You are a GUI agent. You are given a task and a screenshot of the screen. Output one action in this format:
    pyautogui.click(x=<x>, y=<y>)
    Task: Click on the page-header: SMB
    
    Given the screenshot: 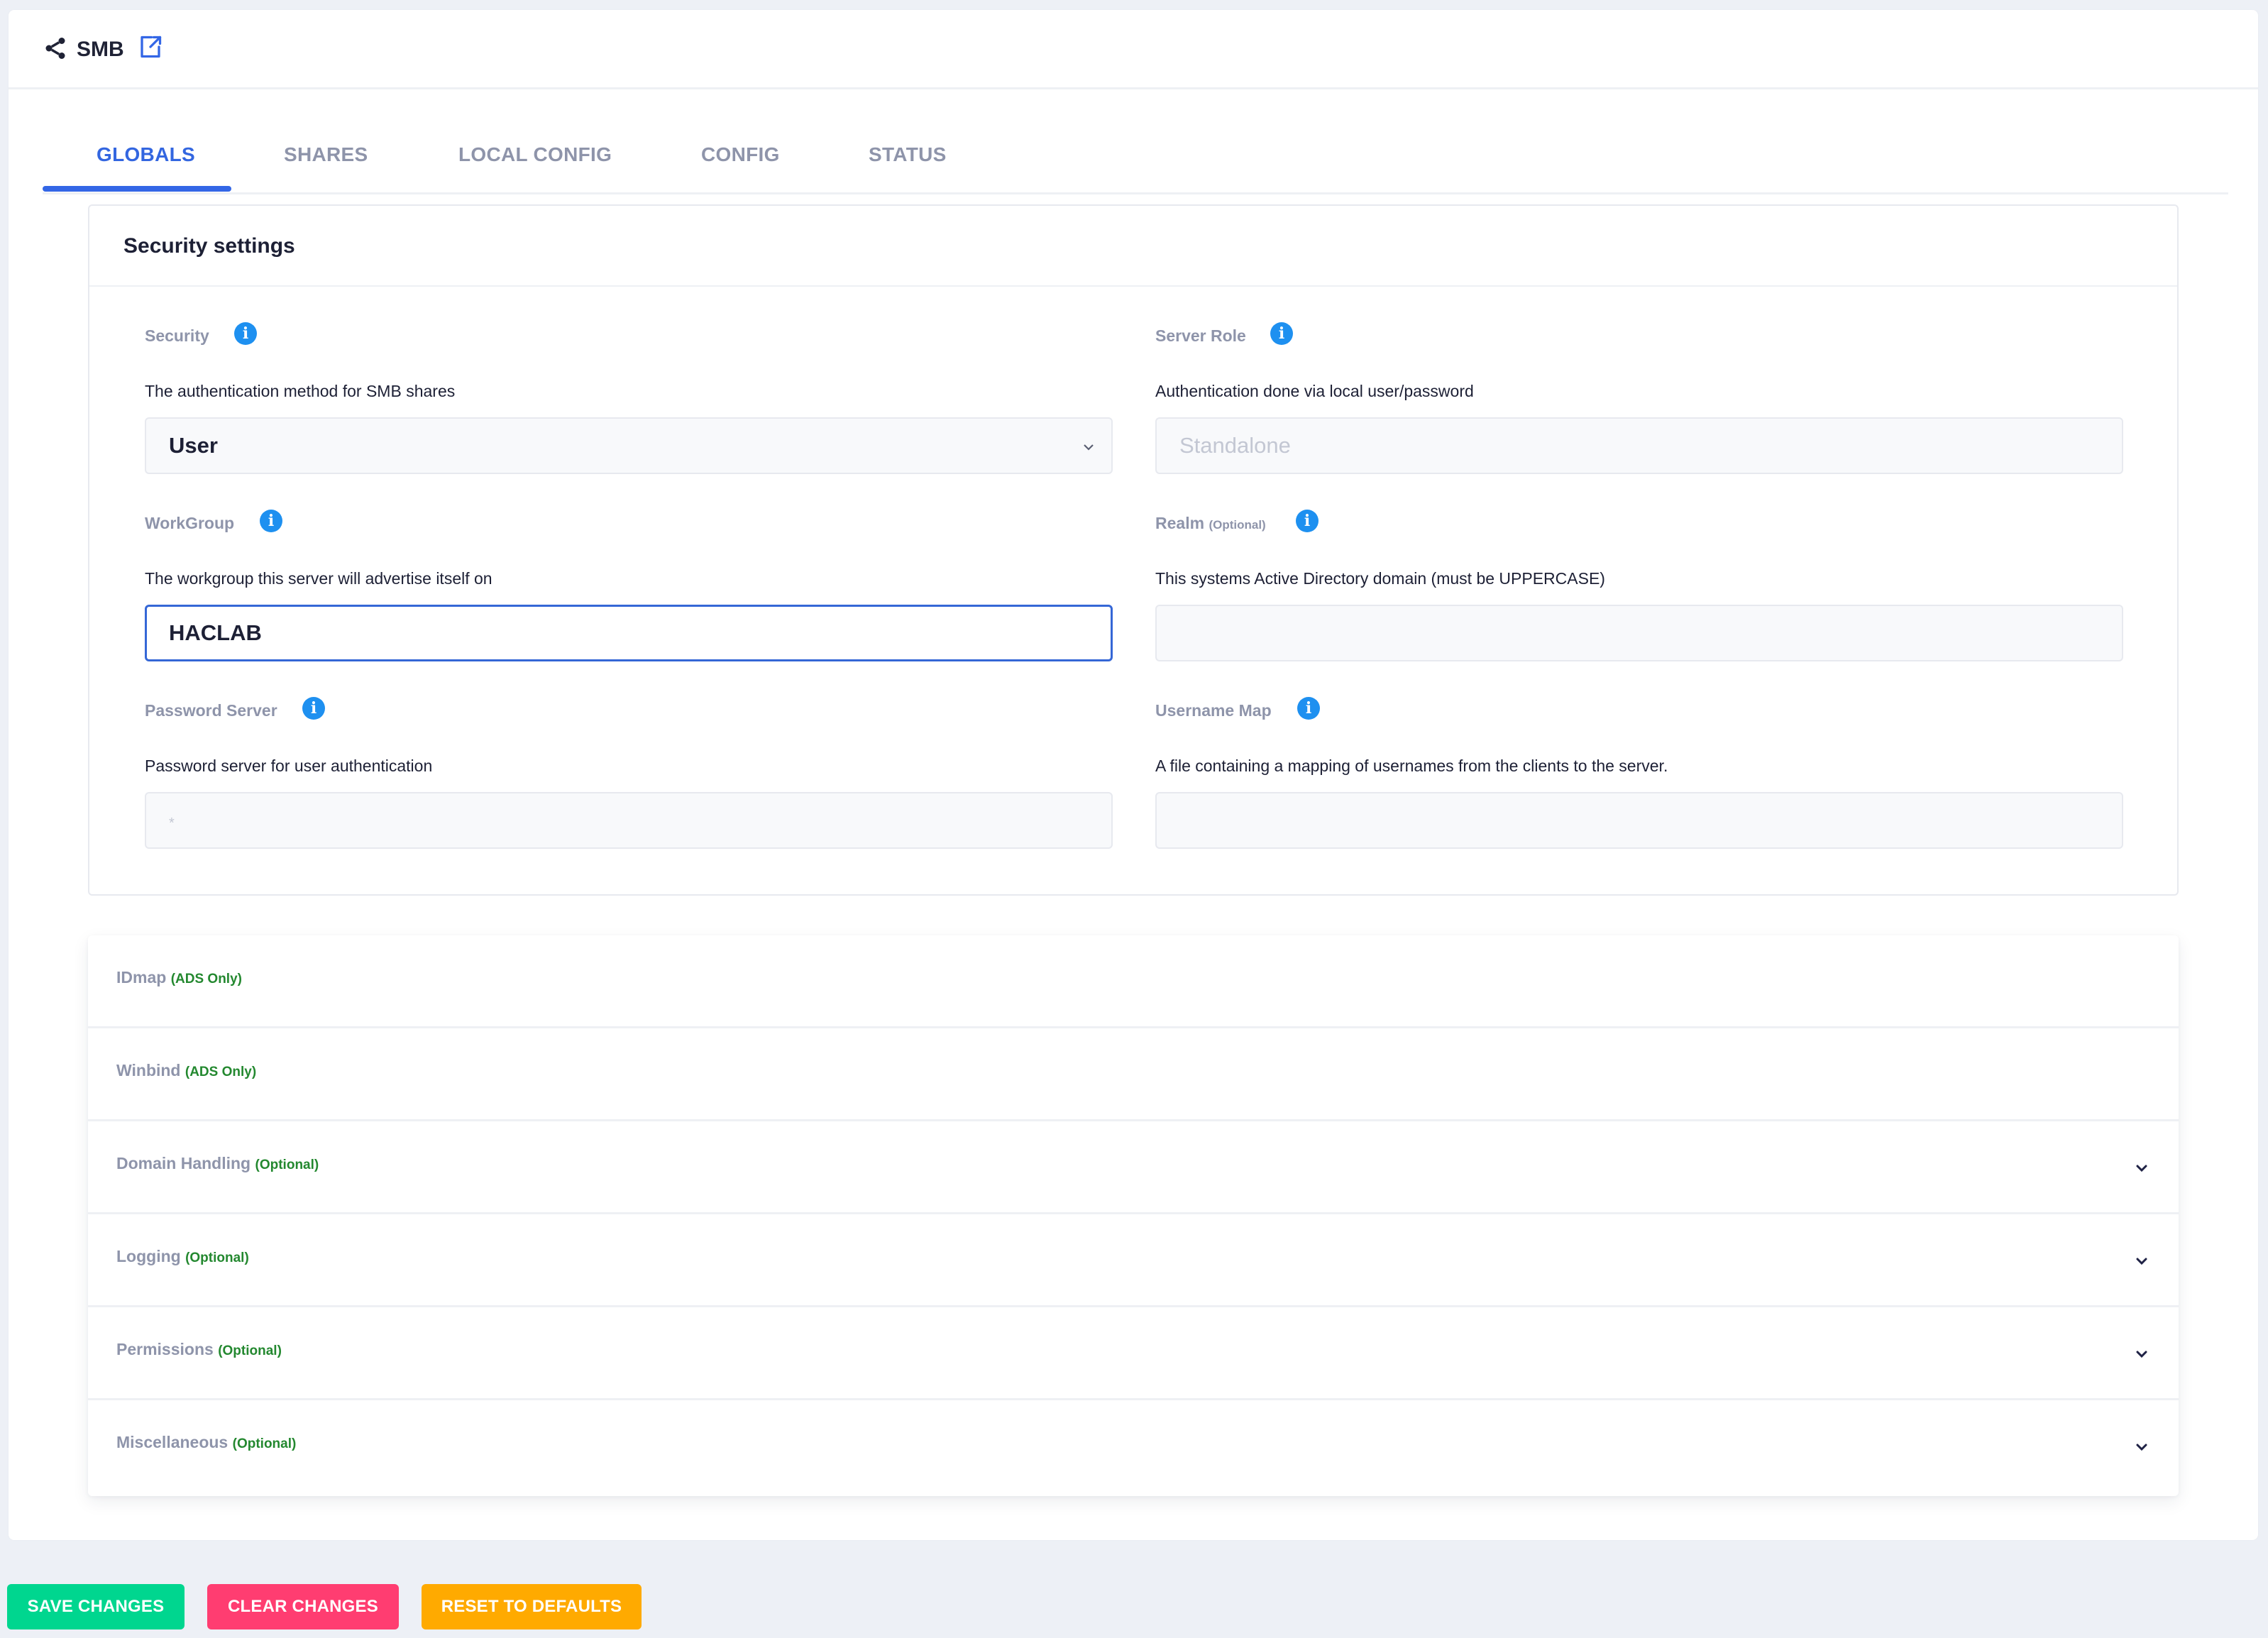 What is the action you would take?
    pyautogui.click(x=1133, y=50)
    